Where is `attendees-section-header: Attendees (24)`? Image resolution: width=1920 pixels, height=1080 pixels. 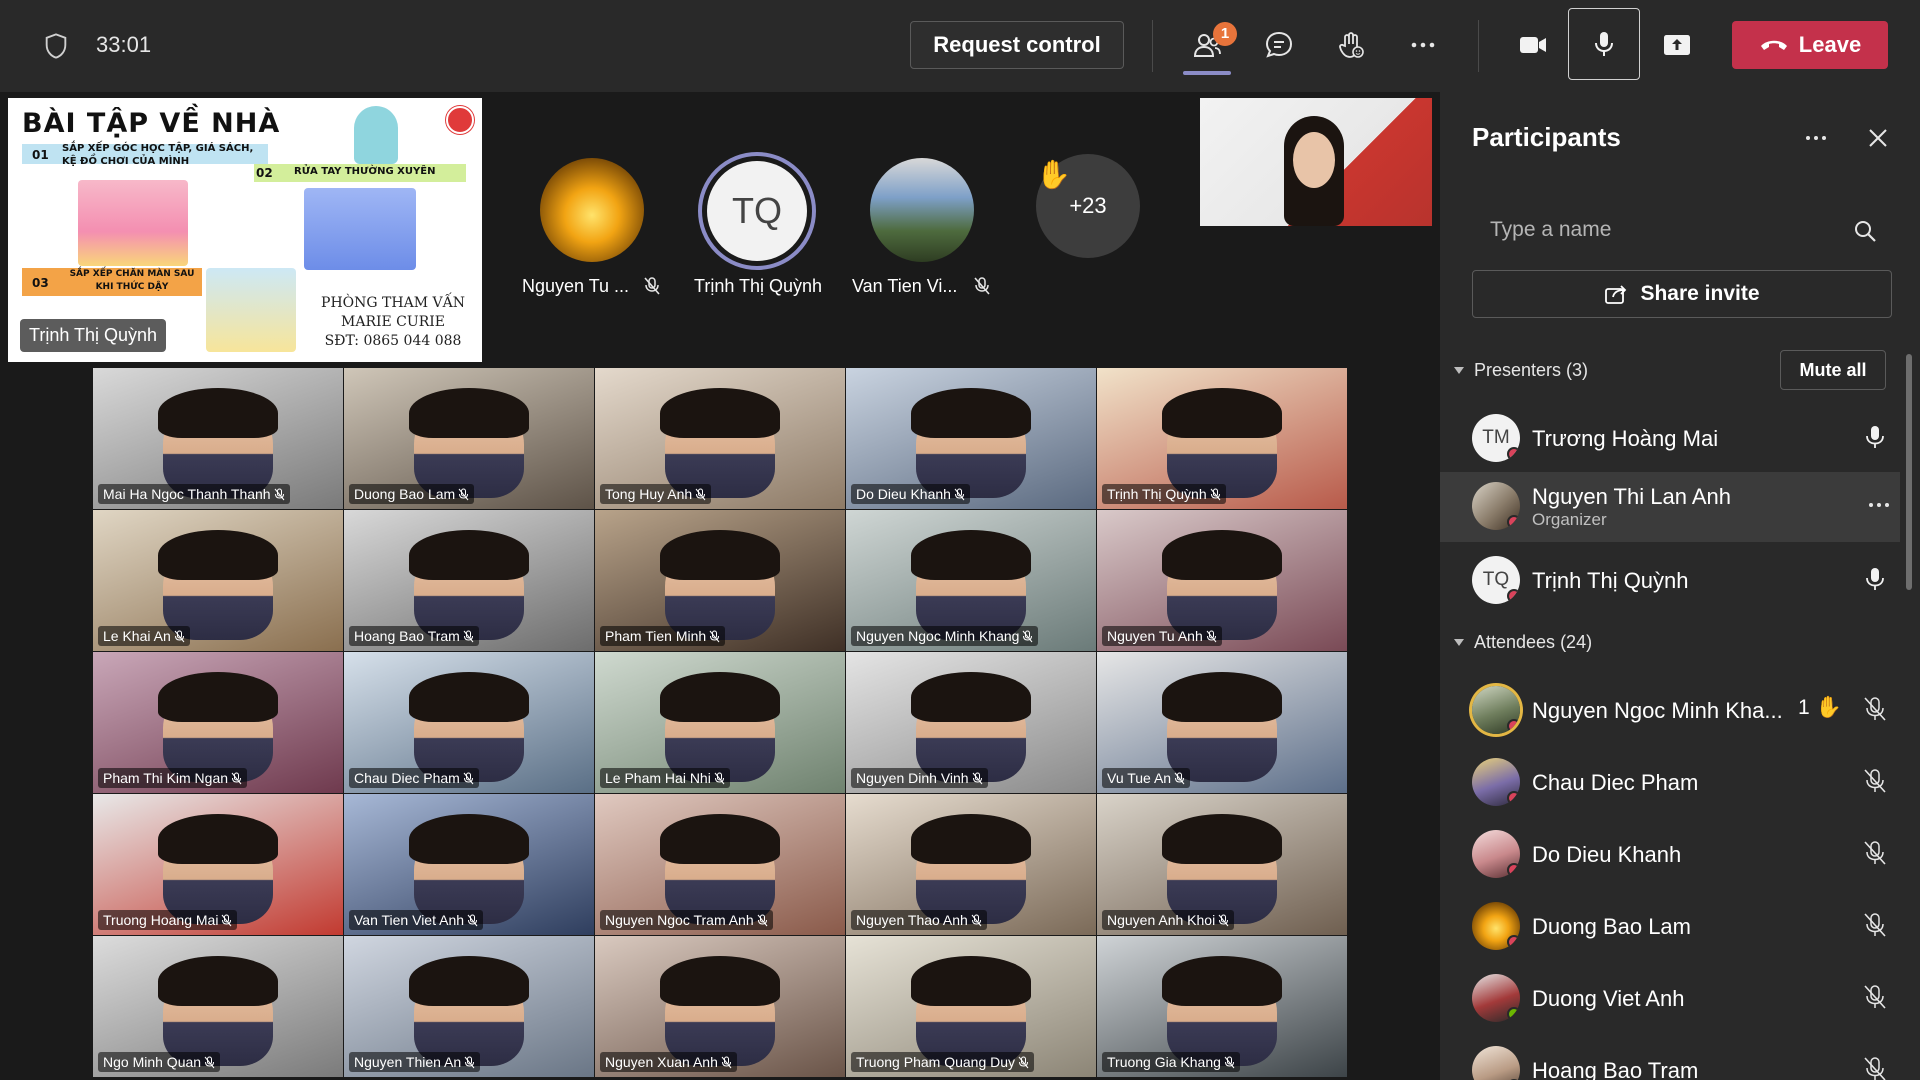 attendees-section-header: Attendees (24) is located at coordinates (1523, 642).